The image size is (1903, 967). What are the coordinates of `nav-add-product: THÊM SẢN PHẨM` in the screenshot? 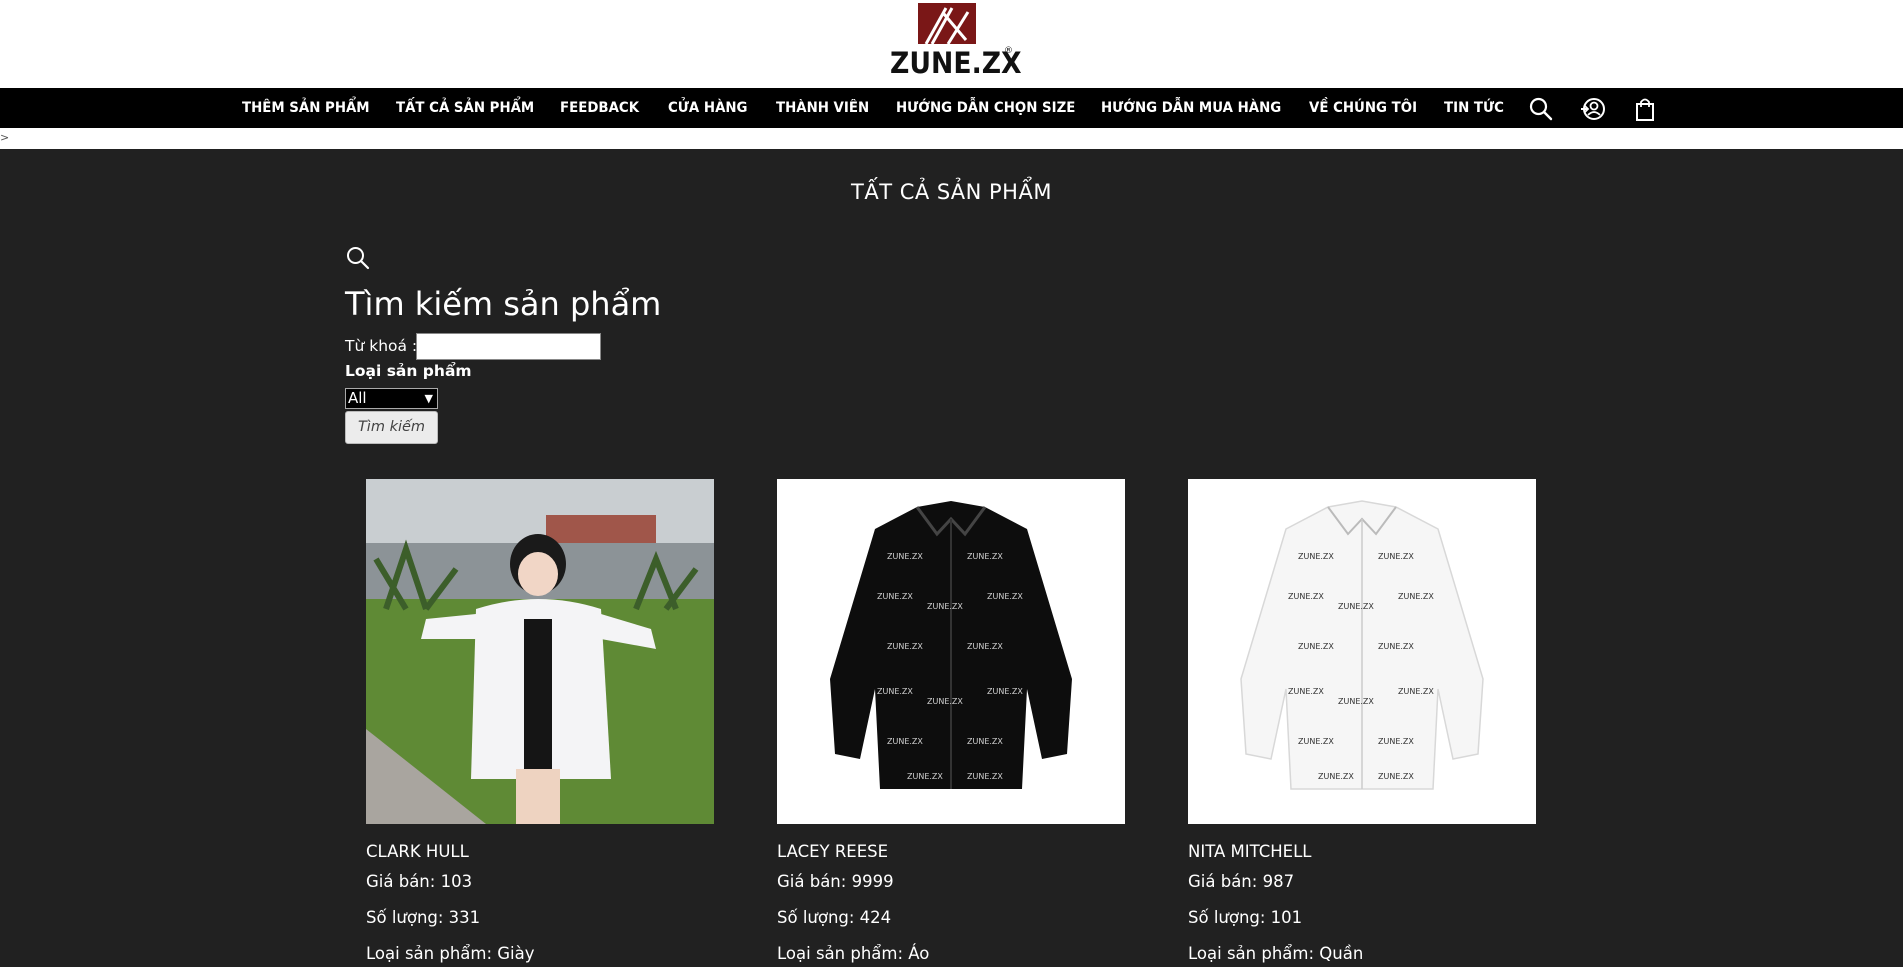 It's located at (306, 108).